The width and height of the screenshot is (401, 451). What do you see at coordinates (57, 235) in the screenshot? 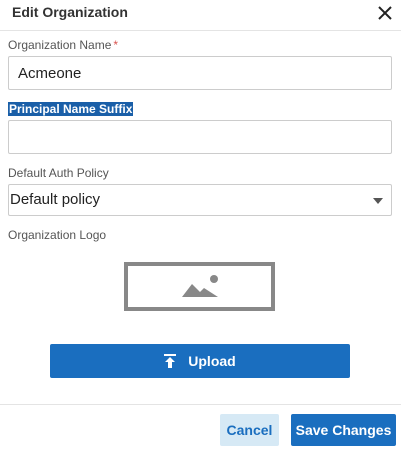
I see `org-logo-label: Organization Logo` at bounding box center [57, 235].